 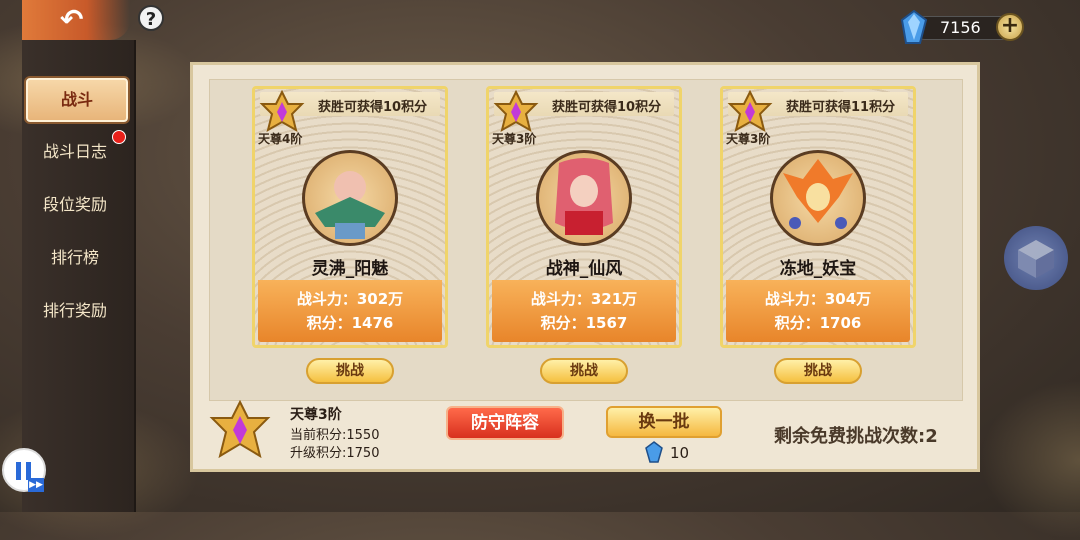 I want to click on score-value: 积分：1567, so click(x=584, y=323).